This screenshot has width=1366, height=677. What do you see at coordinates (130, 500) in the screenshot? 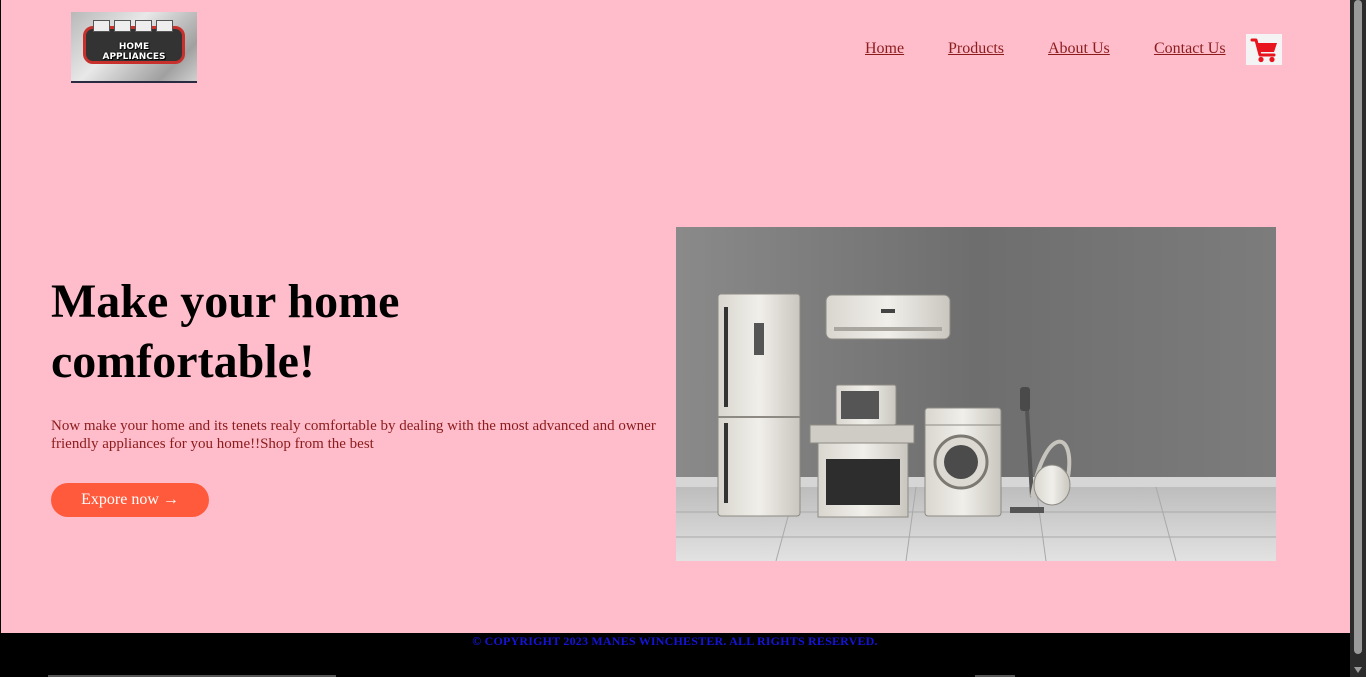
I see `explore-now-button: Expore now →` at bounding box center [130, 500].